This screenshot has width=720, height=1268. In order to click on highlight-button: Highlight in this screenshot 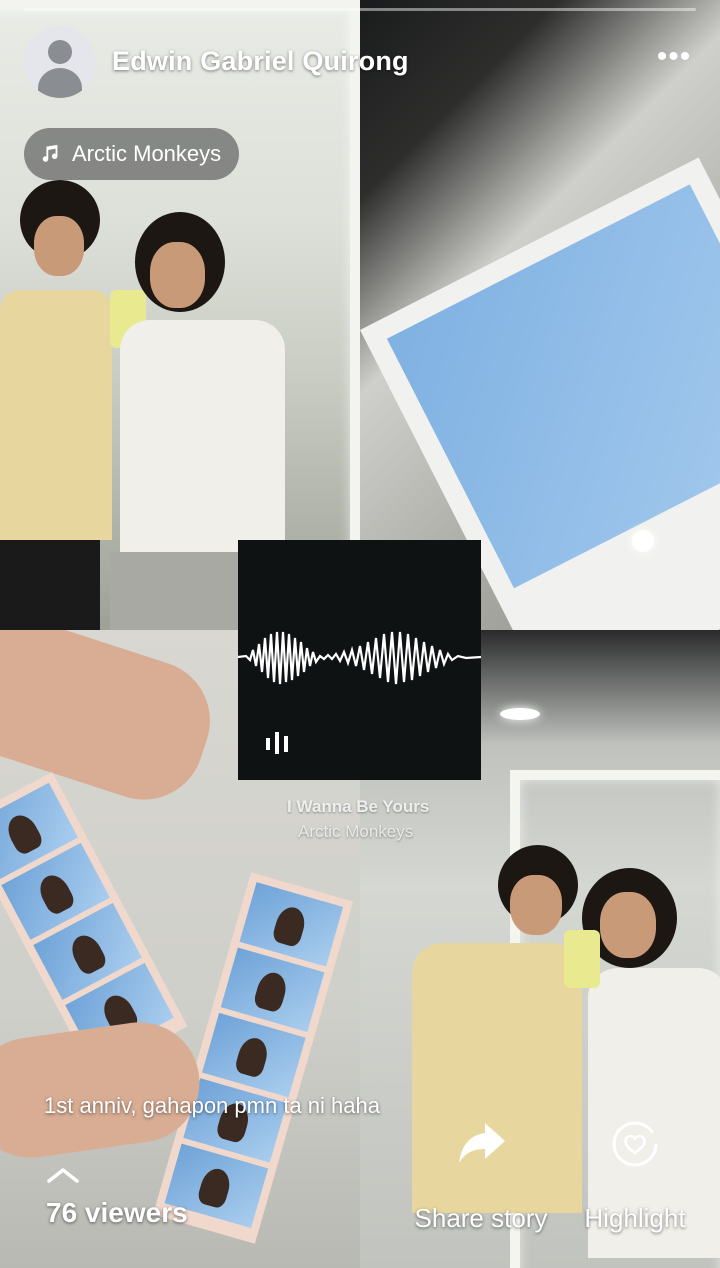, I will do `click(635, 1180)`.